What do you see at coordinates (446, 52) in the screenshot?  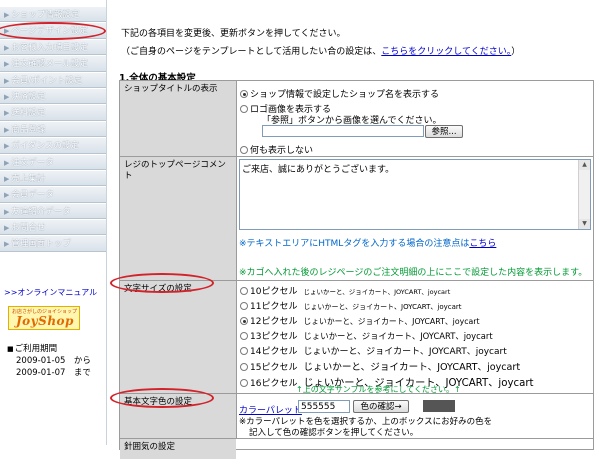 I see `template-link: こちらをクリックしてください。` at bounding box center [446, 52].